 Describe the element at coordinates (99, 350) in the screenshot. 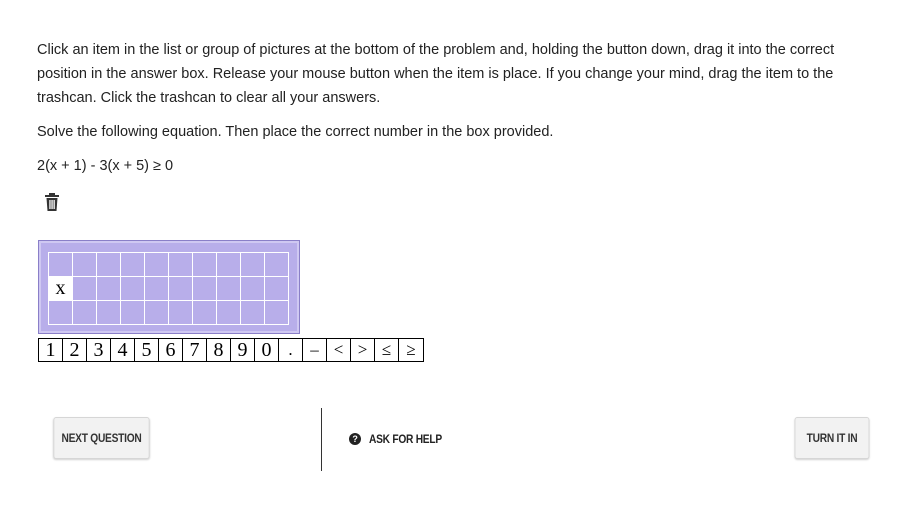

I see `palette-tile: 3` at that location.